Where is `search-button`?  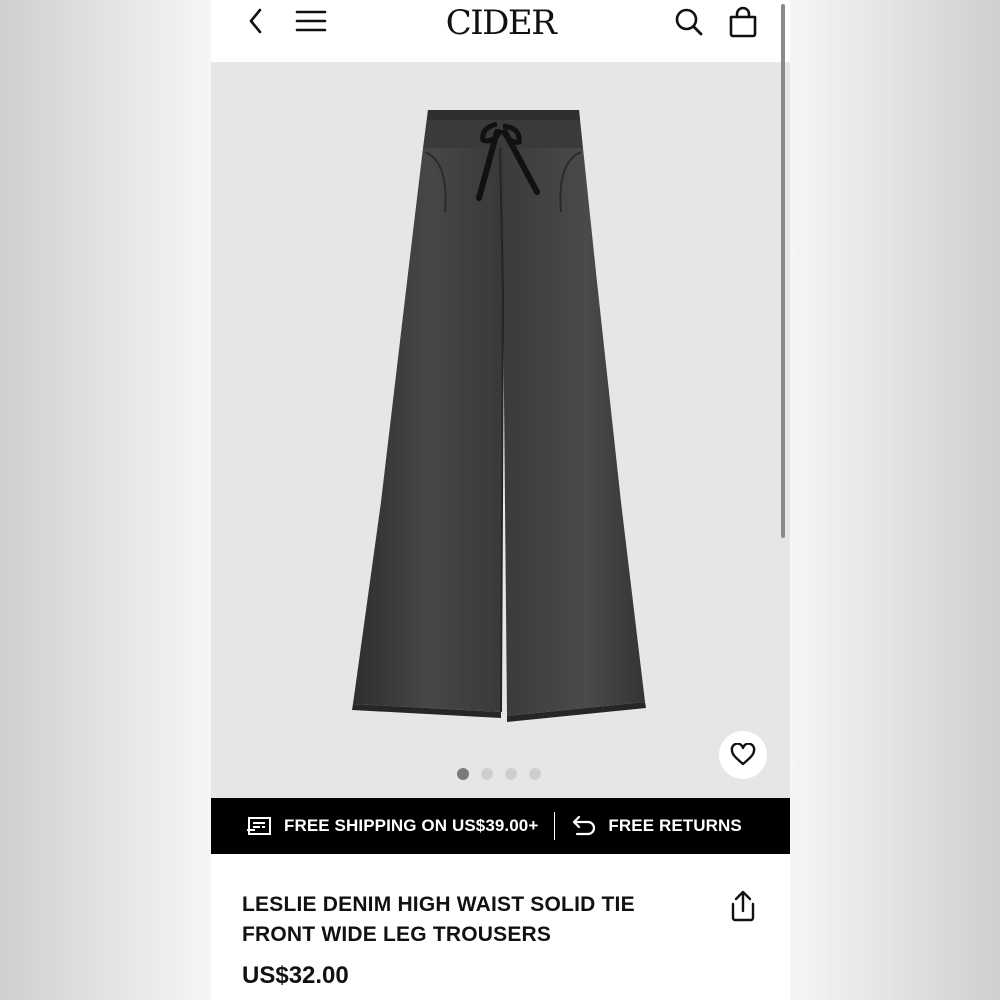 search-button is located at coordinates (689, 22).